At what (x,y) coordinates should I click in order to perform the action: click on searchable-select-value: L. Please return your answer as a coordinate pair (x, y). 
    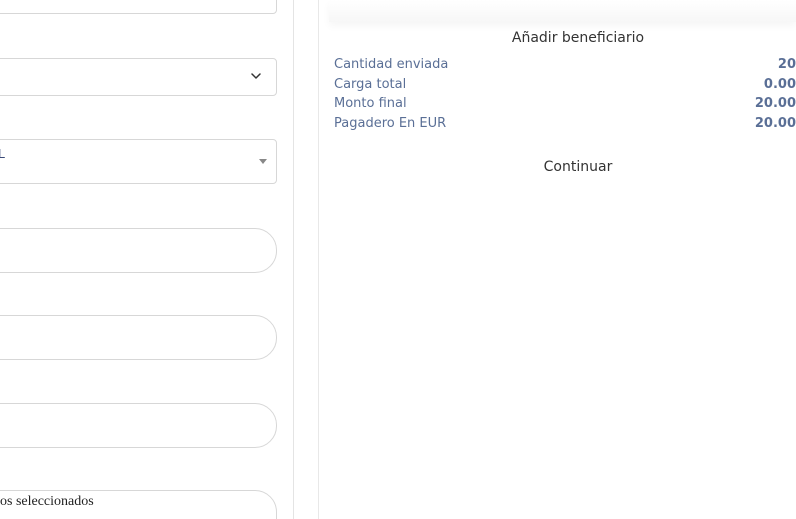
    Looking at the image, I should click on (3, 153).